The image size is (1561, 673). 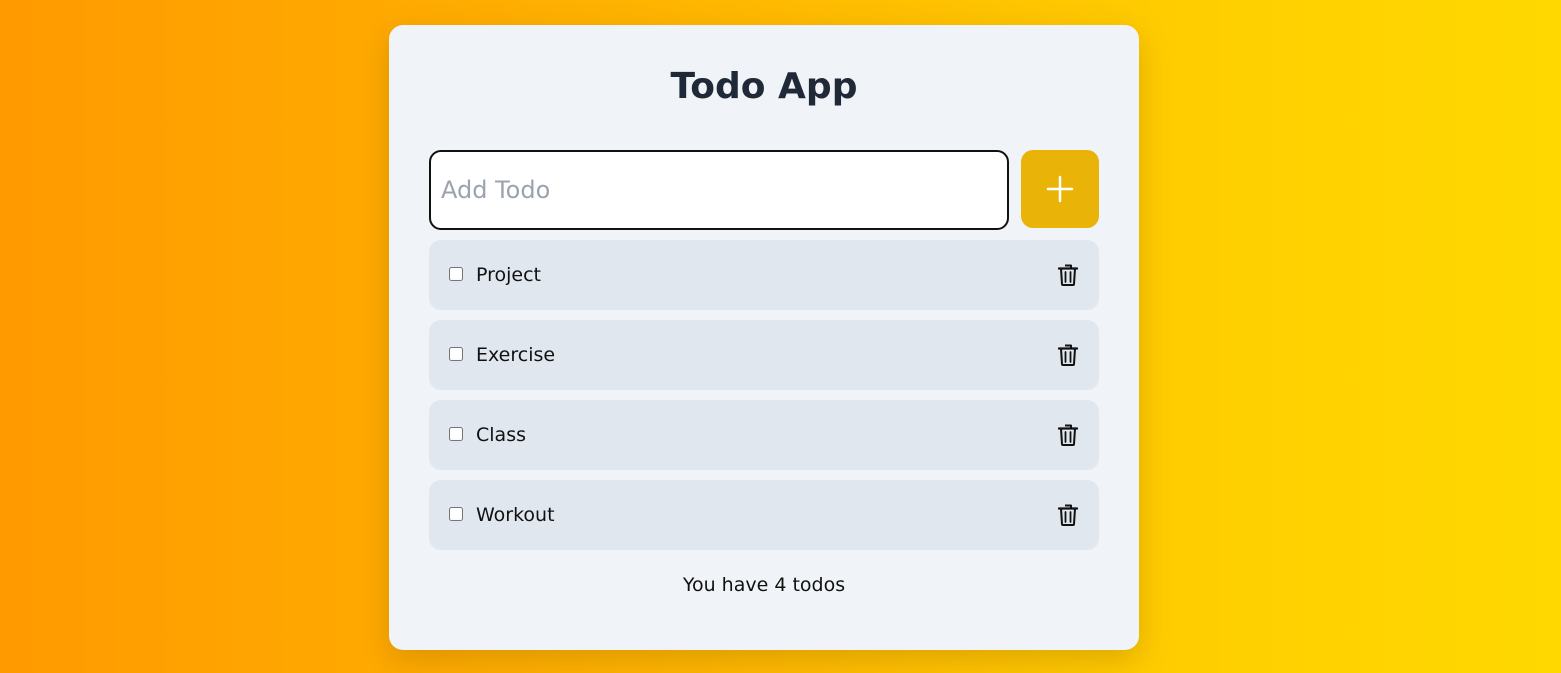 What do you see at coordinates (764, 515) in the screenshot?
I see `todo-item: Workout` at bounding box center [764, 515].